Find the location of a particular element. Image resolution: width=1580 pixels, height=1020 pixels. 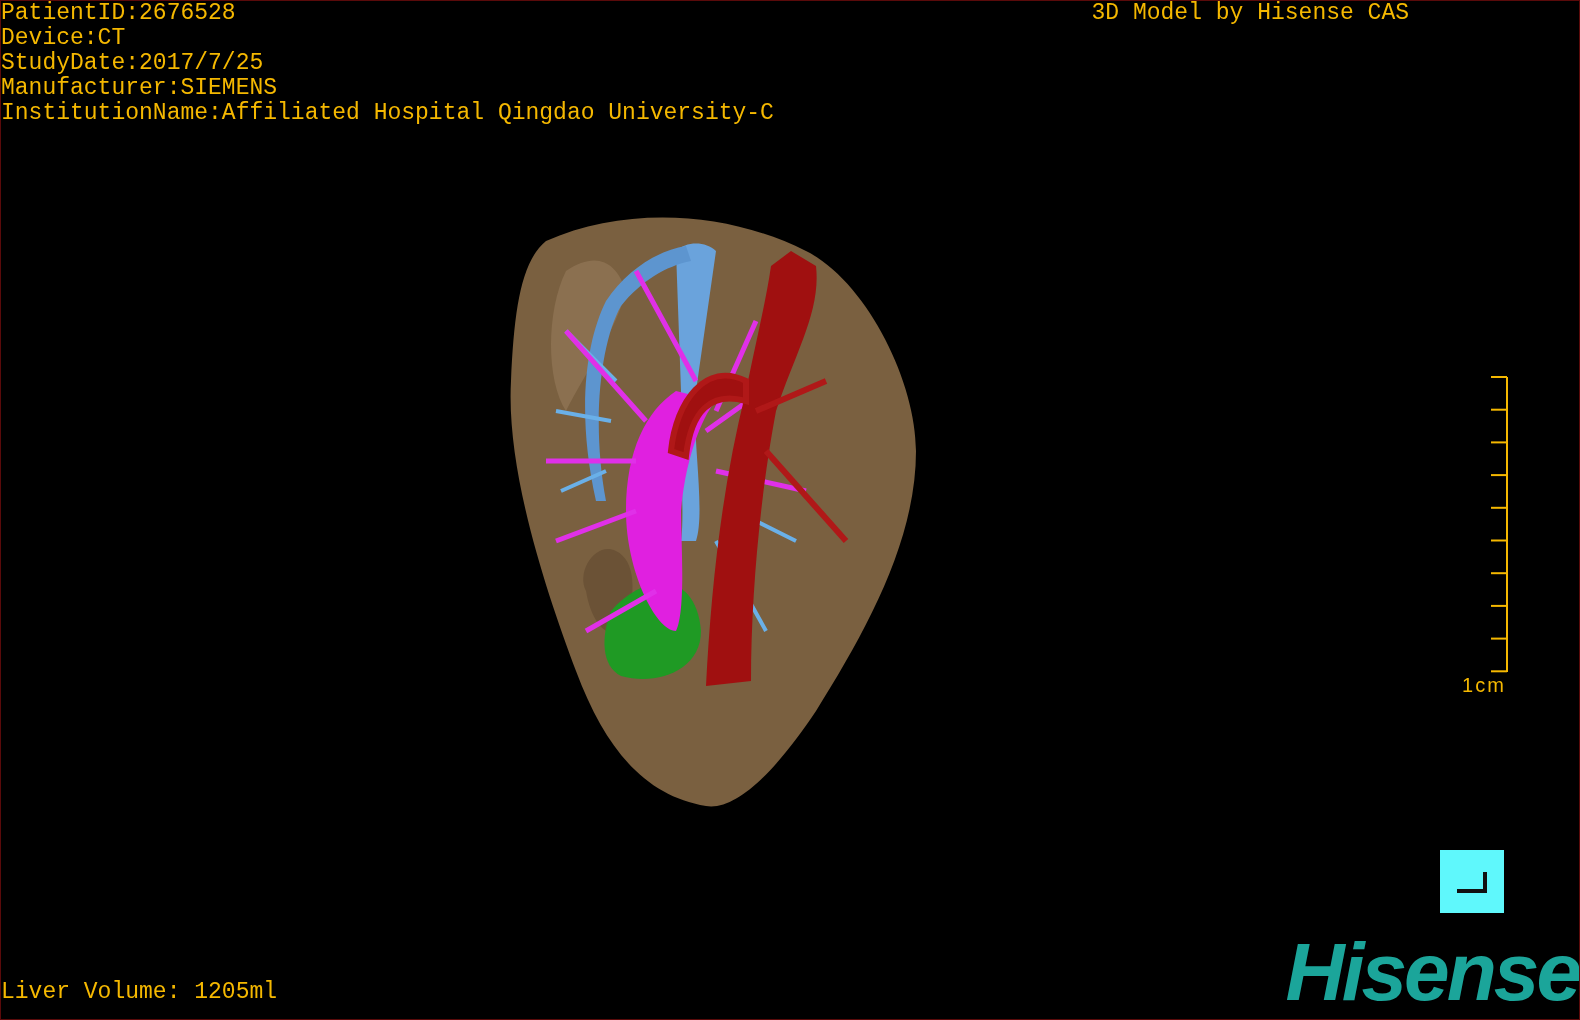

patient-info-text: PatientID:2676528 is located at coordinates (119, 13).